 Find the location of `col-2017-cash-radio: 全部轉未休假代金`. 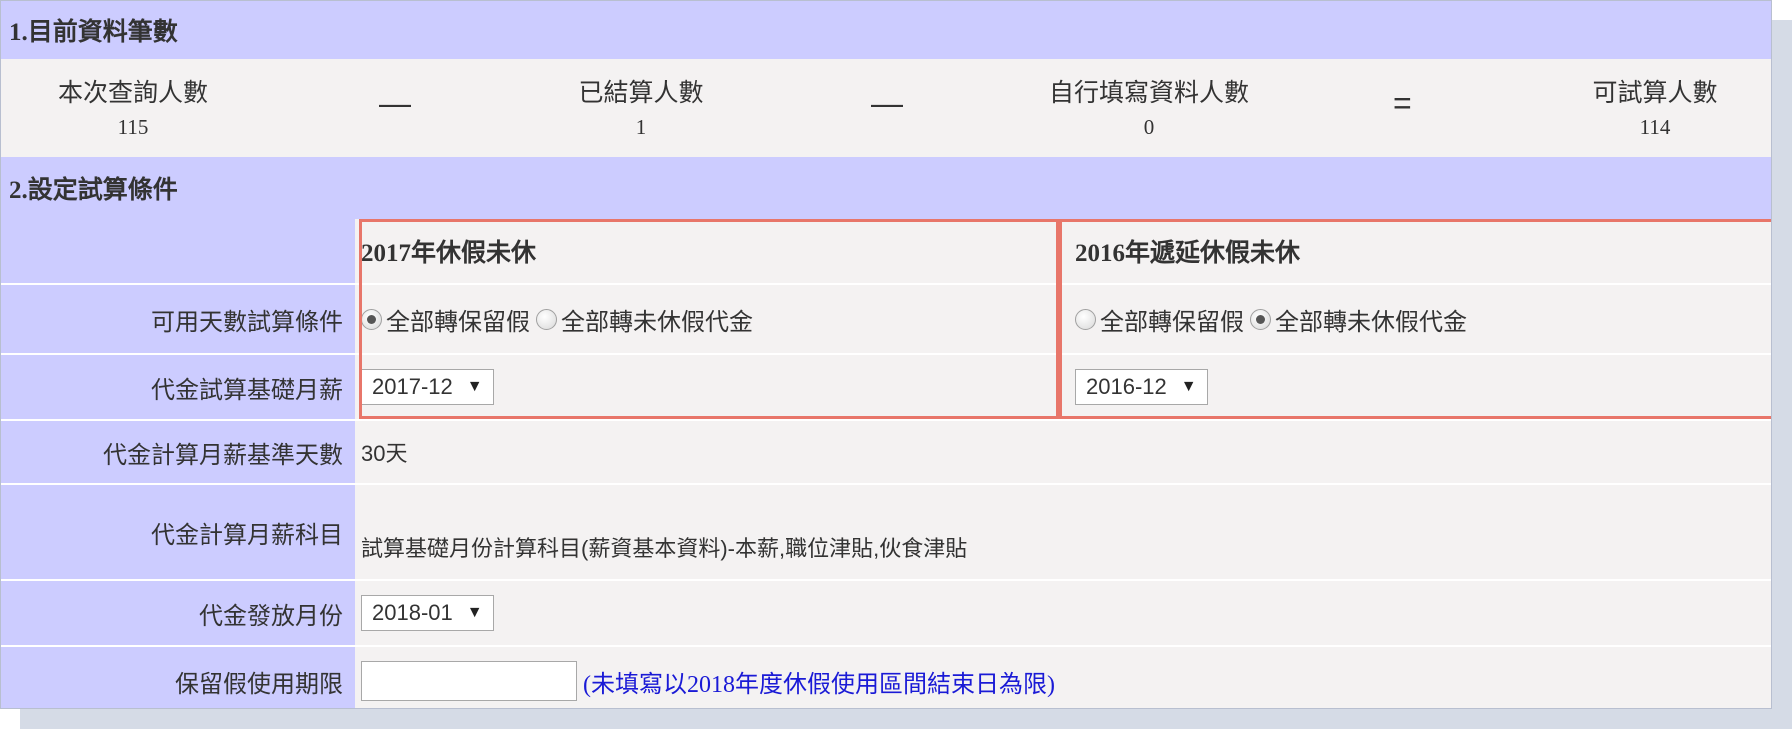

col-2017-cash-radio: 全部轉未休假代金 is located at coordinates (644, 319).